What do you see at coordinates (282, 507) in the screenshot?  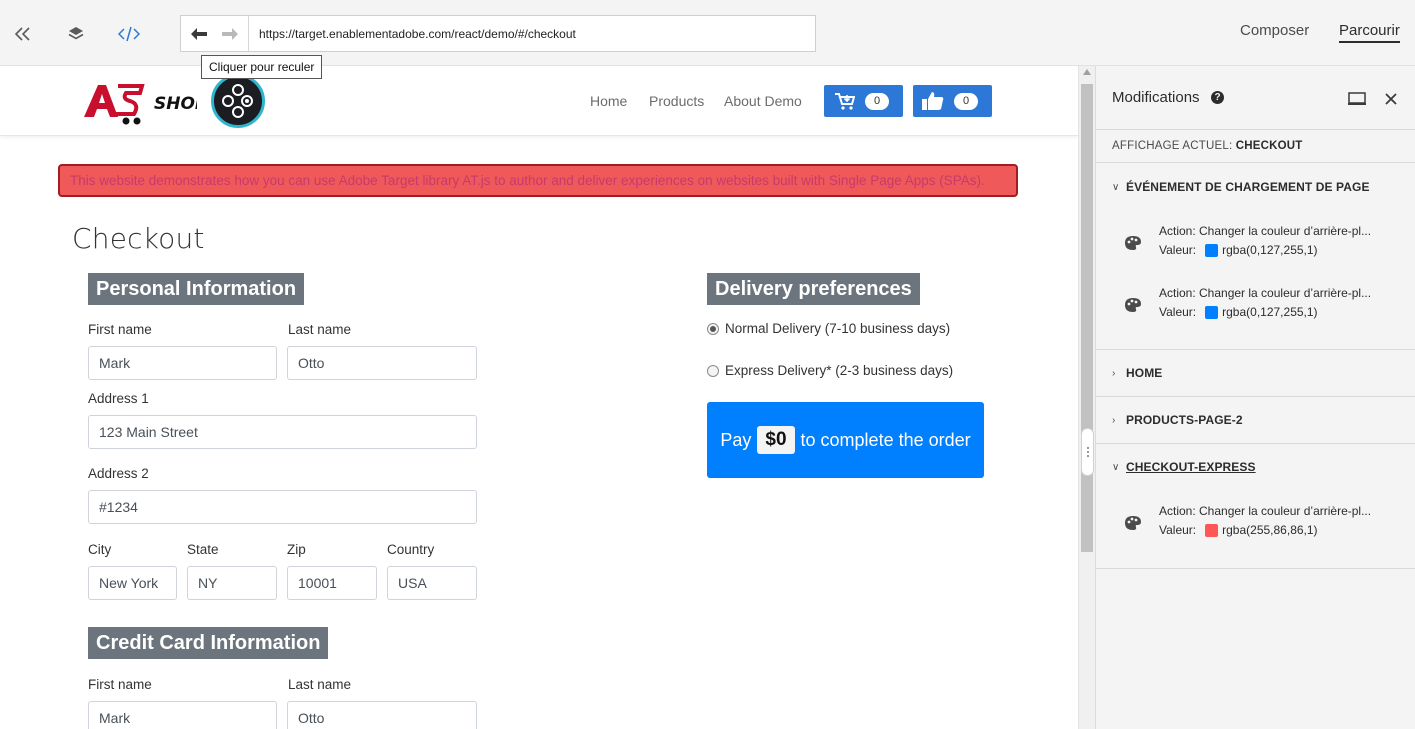 I see `address2-input: #1234` at bounding box center [282, 507].